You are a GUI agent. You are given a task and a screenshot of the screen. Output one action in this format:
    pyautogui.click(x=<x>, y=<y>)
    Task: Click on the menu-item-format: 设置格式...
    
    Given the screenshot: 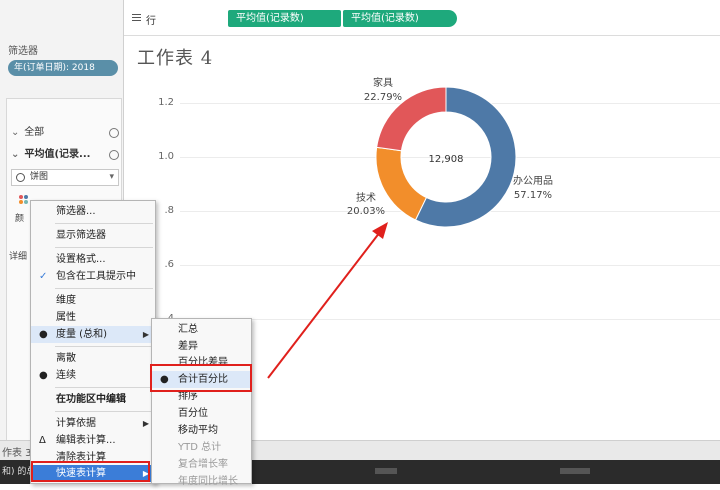 What is the action you would take?
    pyautogui.click(x=93, y=259)
    